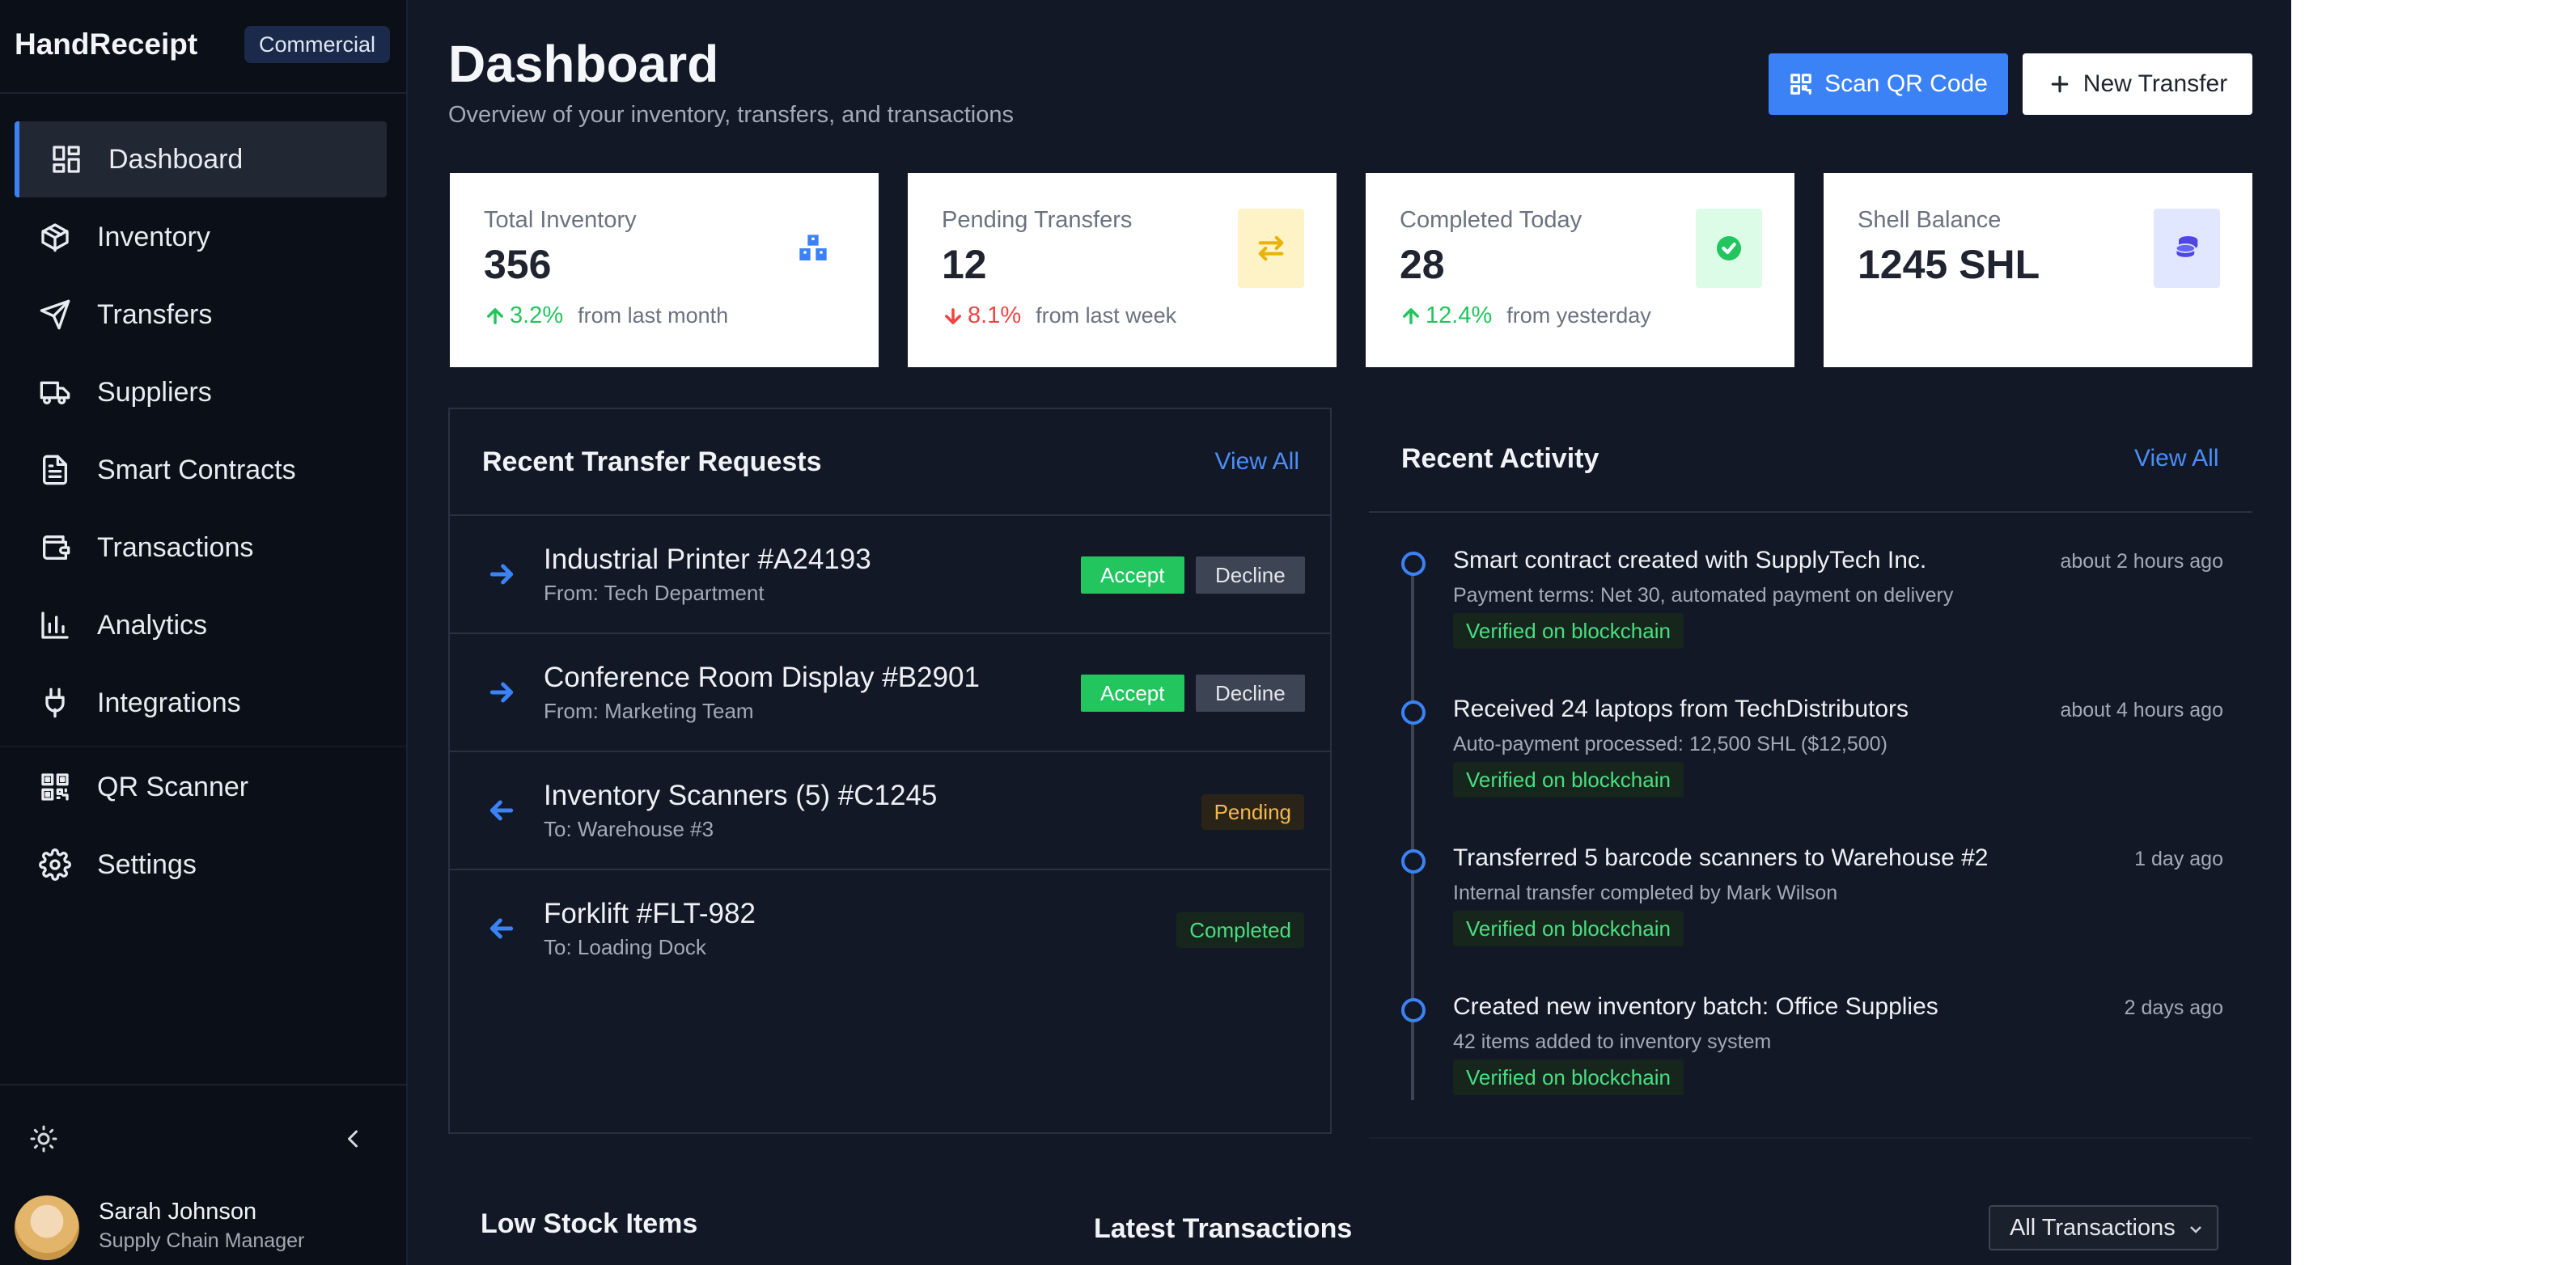  Describe the element at coordinates (198, 237) in the screenshot. I see `sidebar-item-inventory: Inventory` at that location.